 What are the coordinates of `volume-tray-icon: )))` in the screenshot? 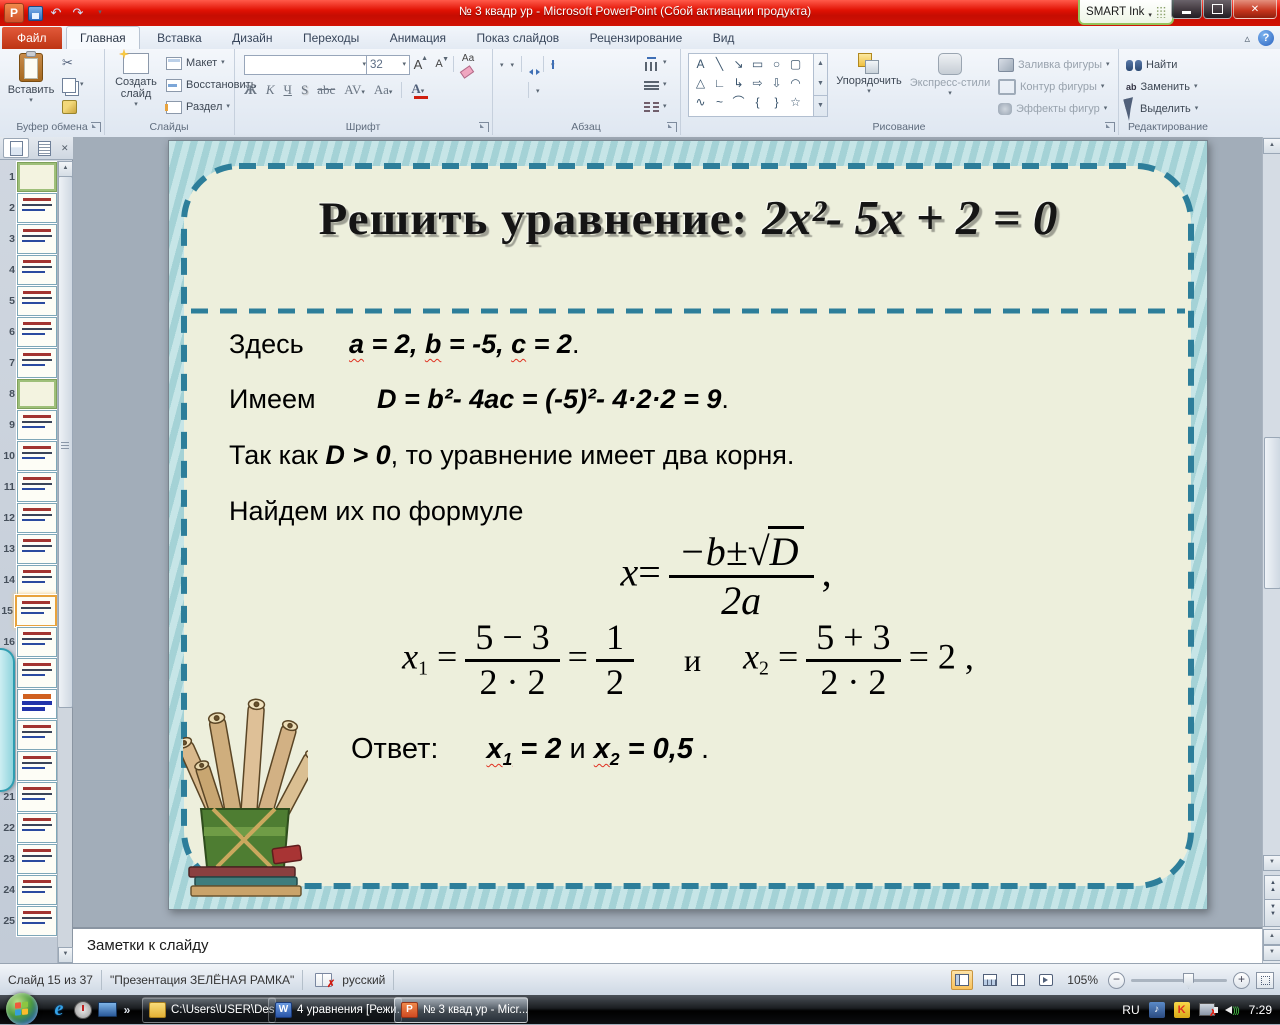 It's located at (1226, 1010).